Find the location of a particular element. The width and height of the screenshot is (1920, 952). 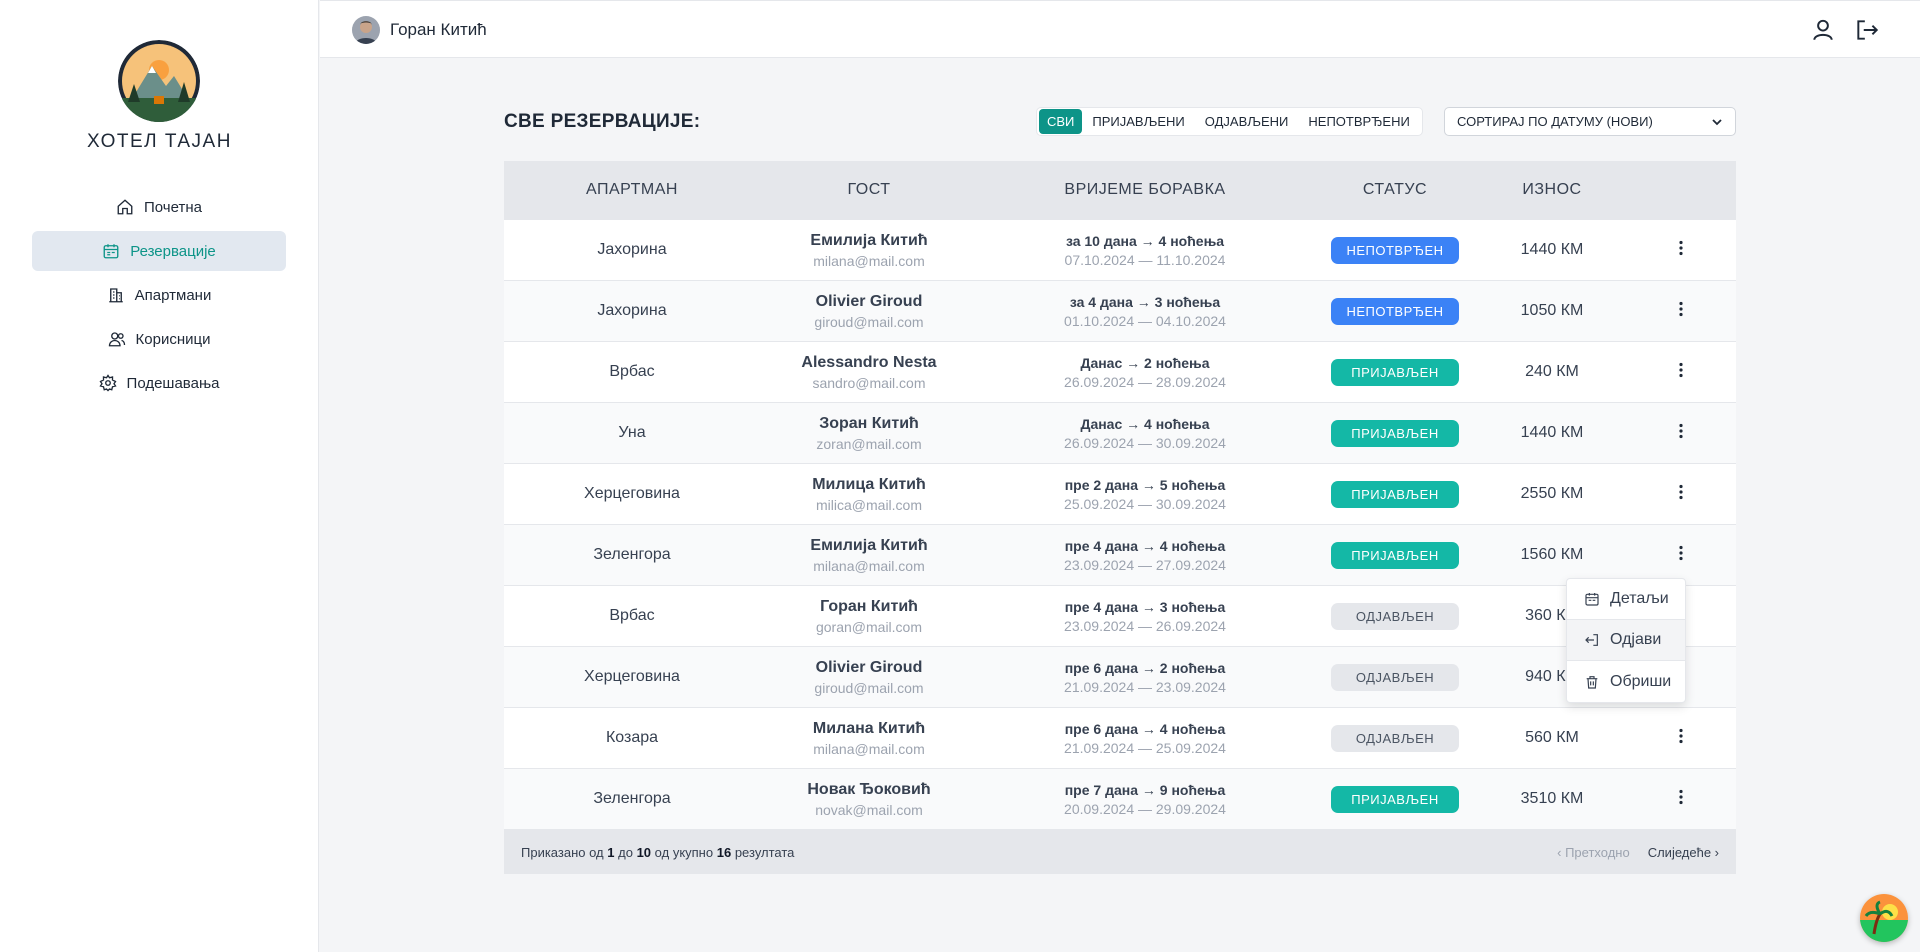

sidebar-item-users: Корисници is located at coordinates (159, 339).